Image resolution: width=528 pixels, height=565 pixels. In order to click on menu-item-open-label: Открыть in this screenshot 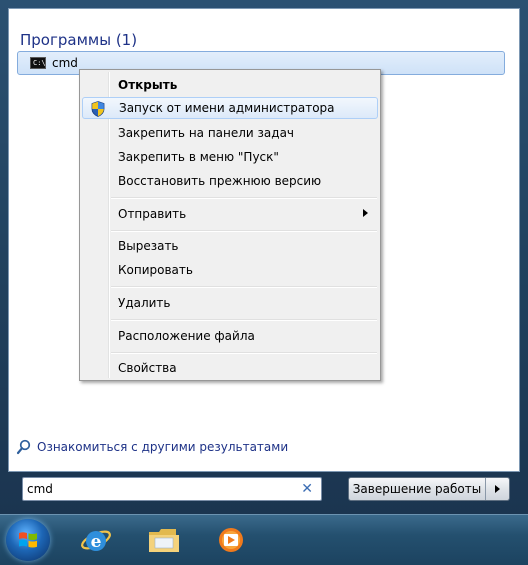, I will do `click(148, 85)`.